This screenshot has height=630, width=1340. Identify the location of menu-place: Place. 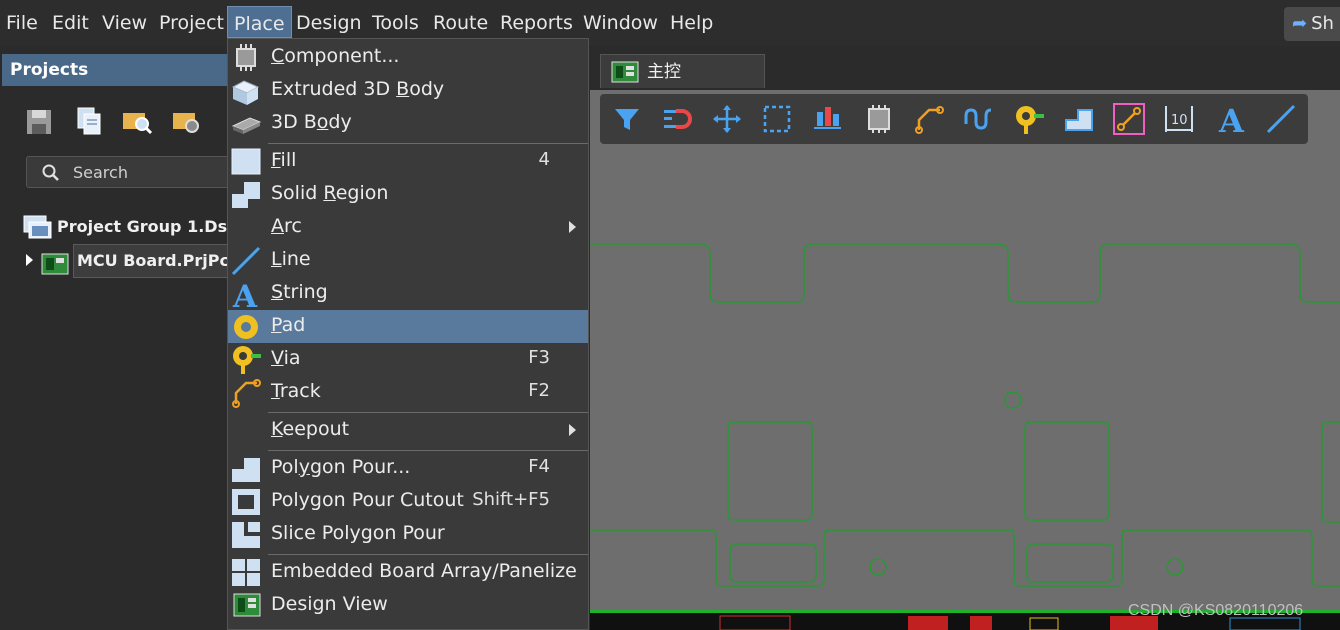
(259, 22).